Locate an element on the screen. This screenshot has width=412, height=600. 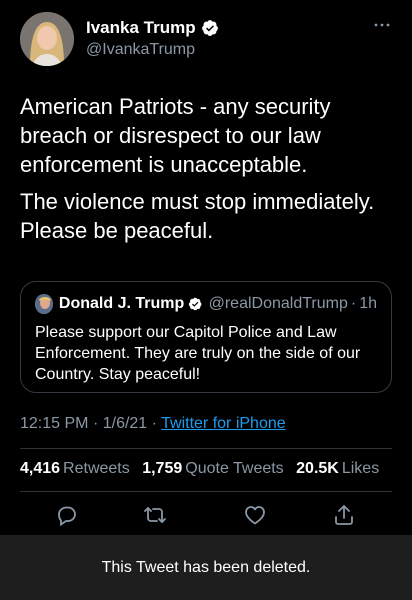
quoted-author-avatar is located at coordinates (44, 304).